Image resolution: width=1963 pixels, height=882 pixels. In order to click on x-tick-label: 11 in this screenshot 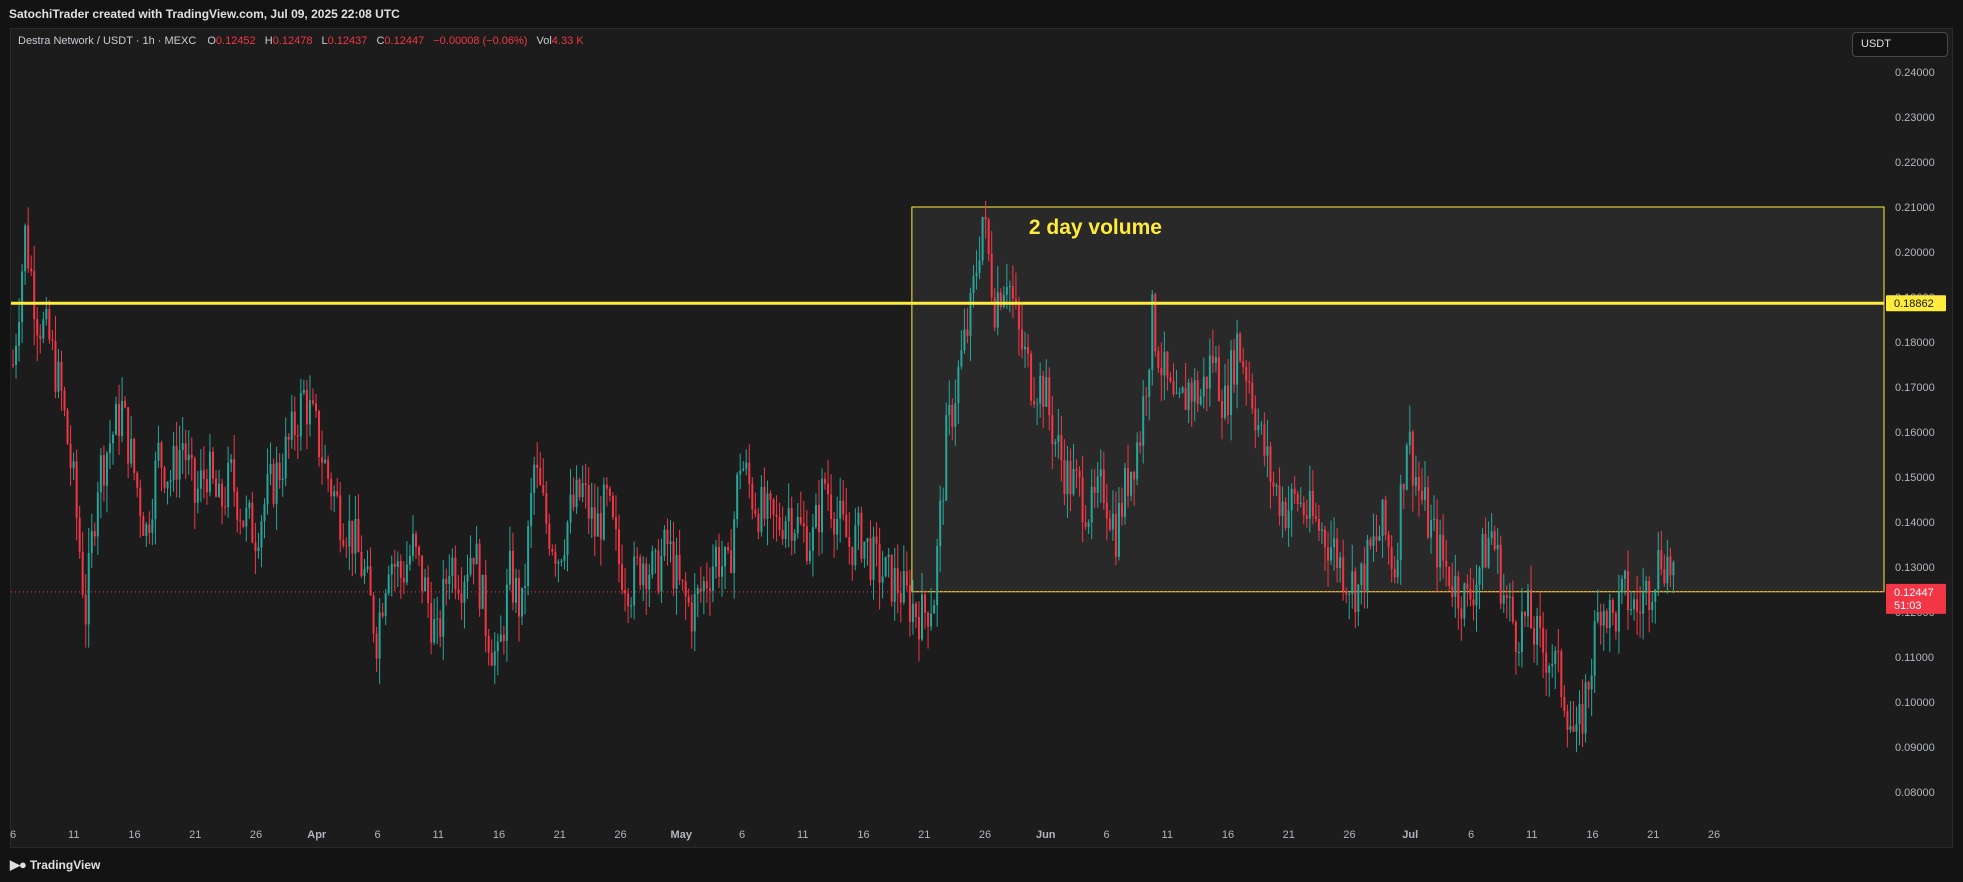, I will do `click(438, 835)`.